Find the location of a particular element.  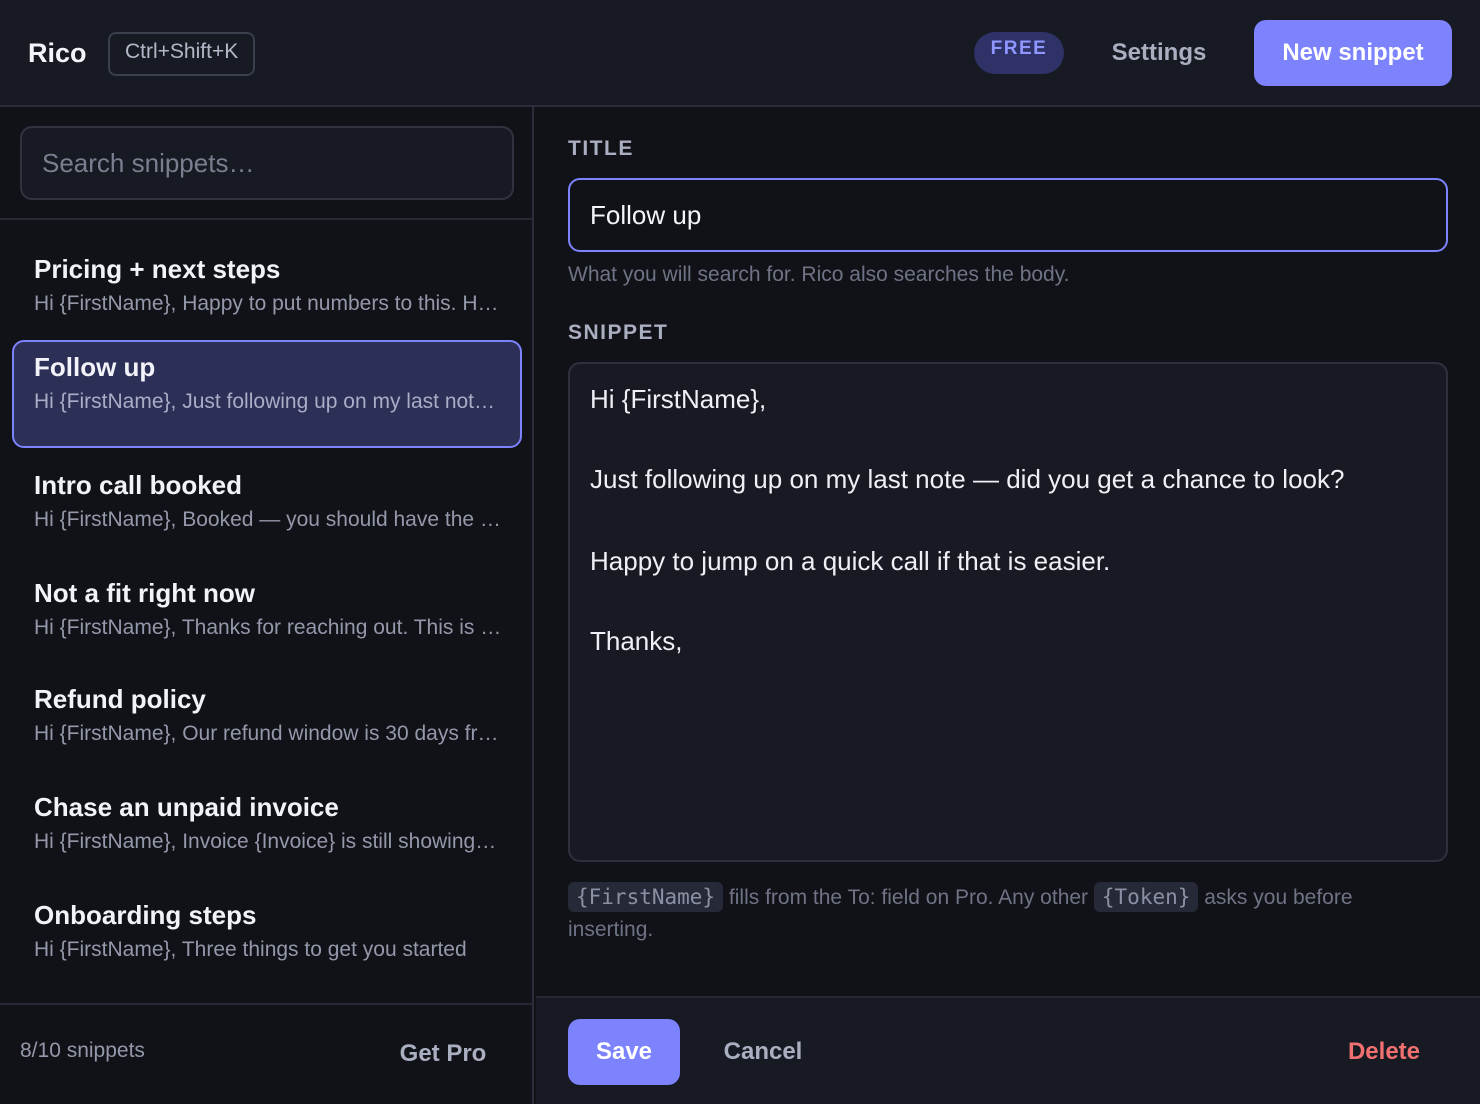

new-snippet-button: New snippet is located at coordinates (1353, 53).